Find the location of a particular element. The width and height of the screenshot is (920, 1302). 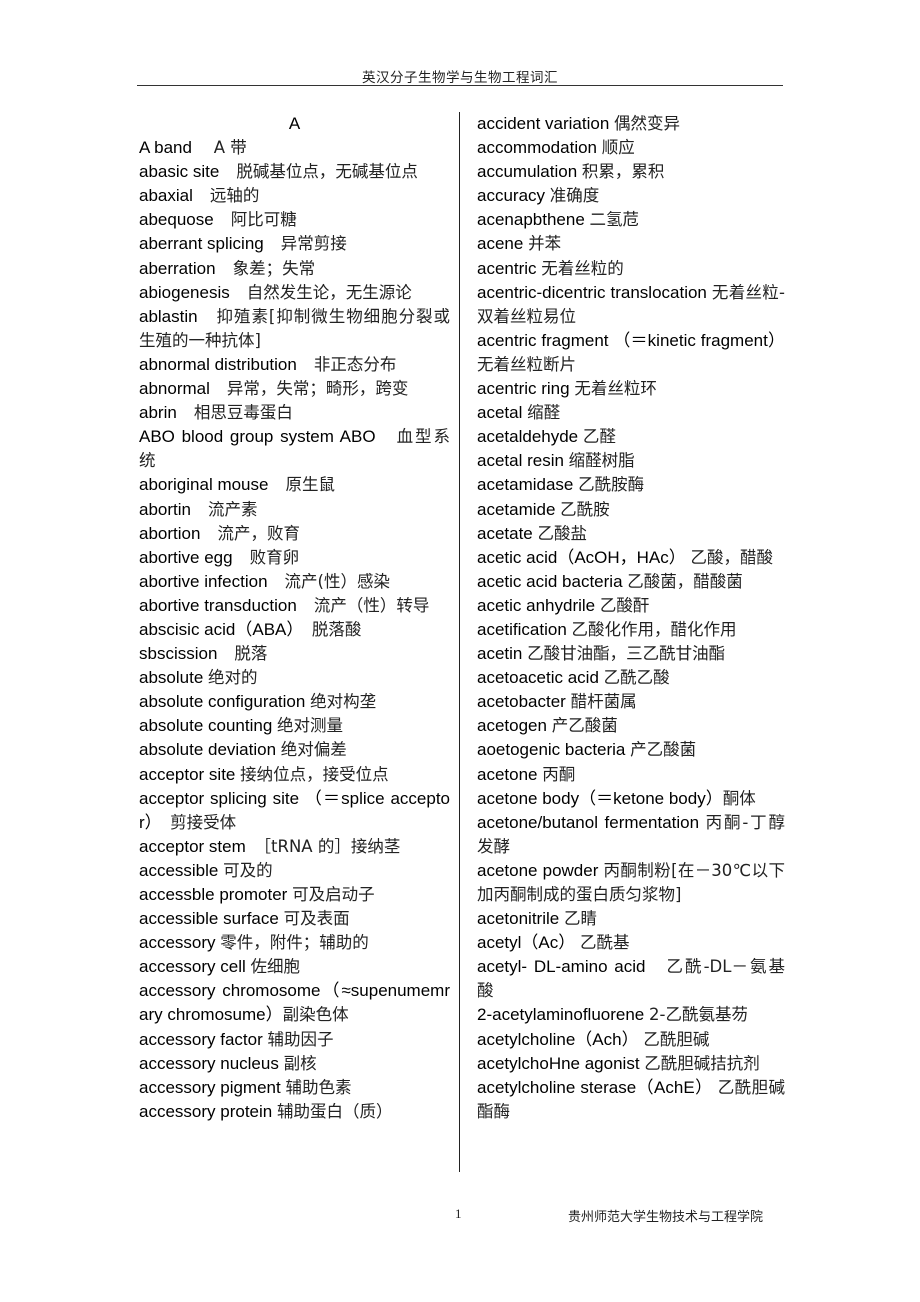

glossary-entry: accumulation 积累，累积 is located at coordinates (631, 172).